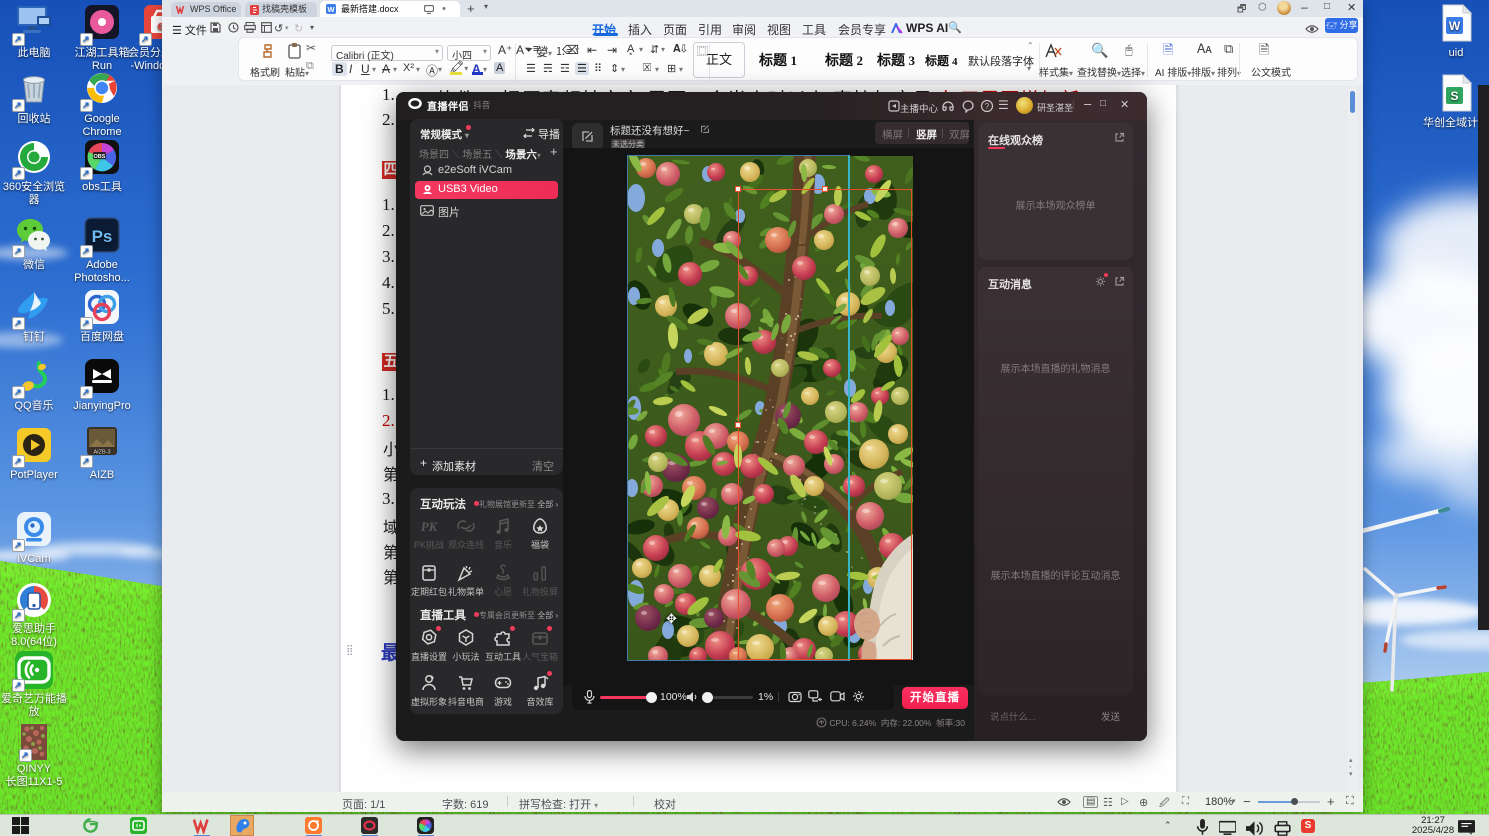  Describe the element at coordinates (102, 236) in the screenshot. I see `svg-text: Ps` at that location.